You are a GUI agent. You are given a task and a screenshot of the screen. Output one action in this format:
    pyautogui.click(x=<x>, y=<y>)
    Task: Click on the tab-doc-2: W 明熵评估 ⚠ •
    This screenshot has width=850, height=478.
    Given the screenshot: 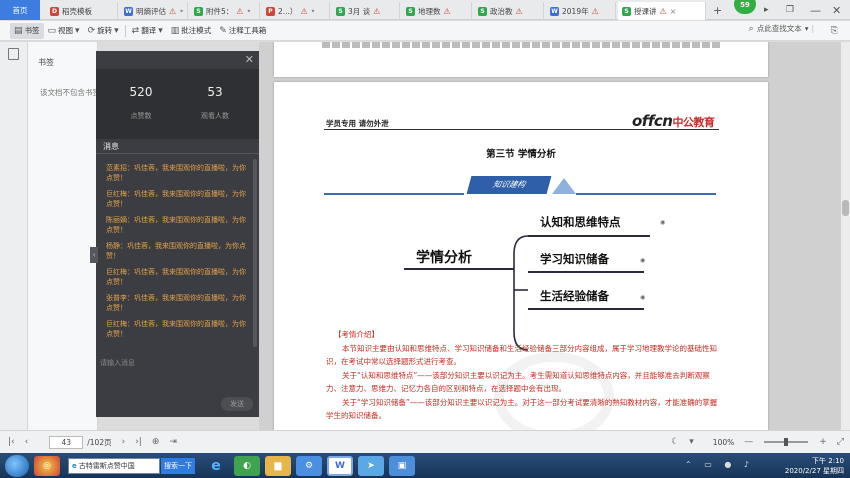 What is the action you would take?
    pyautogui.click(x=154, y=11)
    